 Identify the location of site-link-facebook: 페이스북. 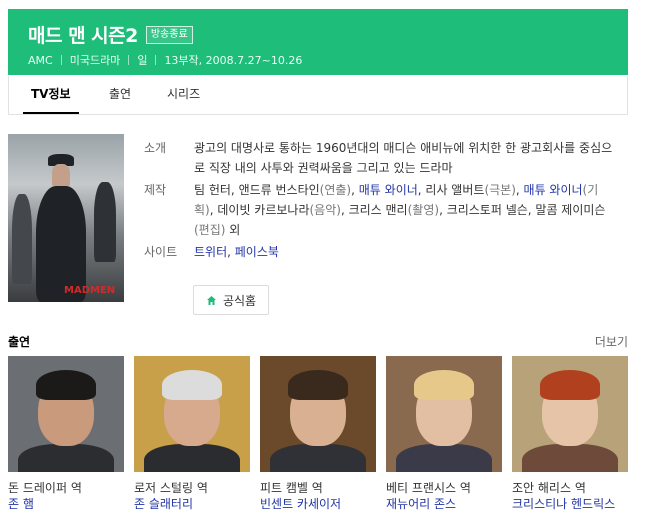
(257, 252).